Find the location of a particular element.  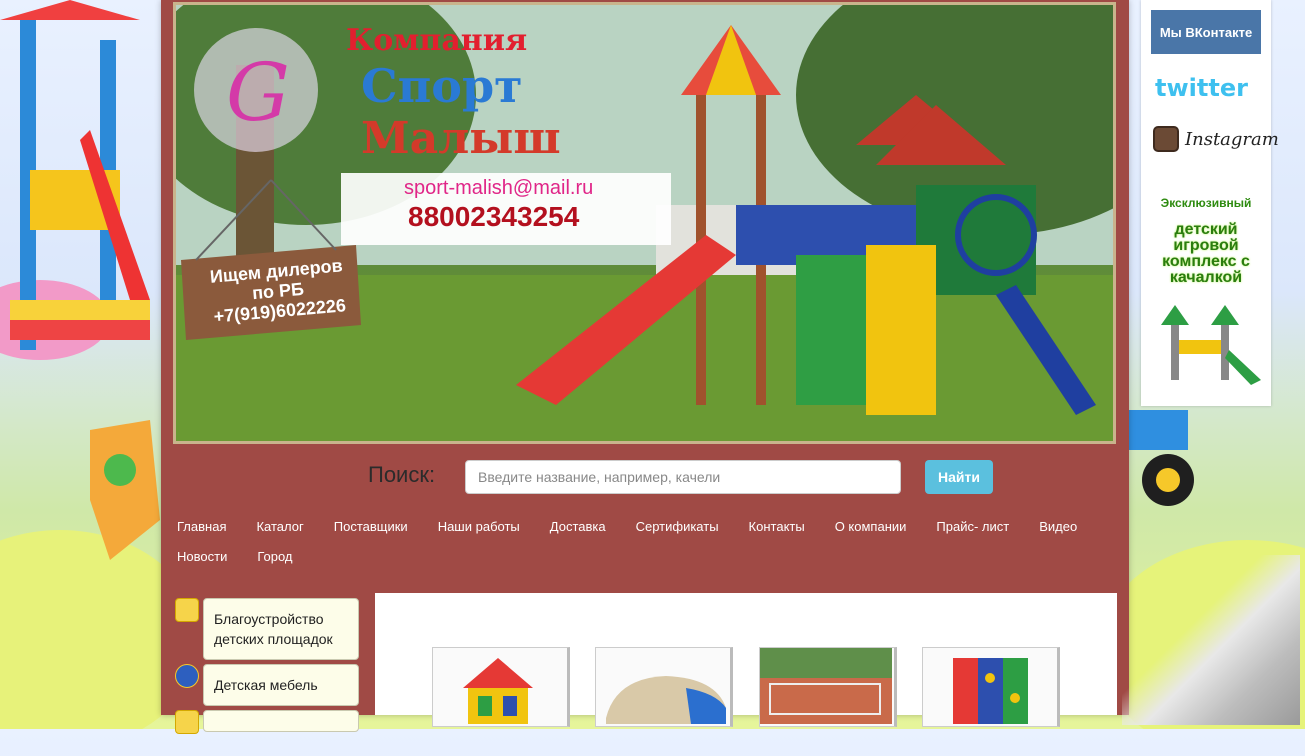

product-grid is located at coordinates (746, 660).